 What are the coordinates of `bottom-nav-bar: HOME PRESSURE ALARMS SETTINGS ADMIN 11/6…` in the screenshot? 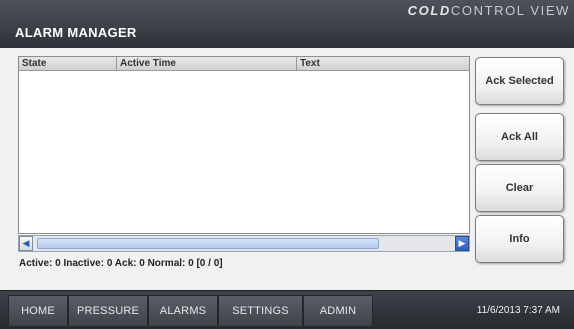 It's located at (287, 309).